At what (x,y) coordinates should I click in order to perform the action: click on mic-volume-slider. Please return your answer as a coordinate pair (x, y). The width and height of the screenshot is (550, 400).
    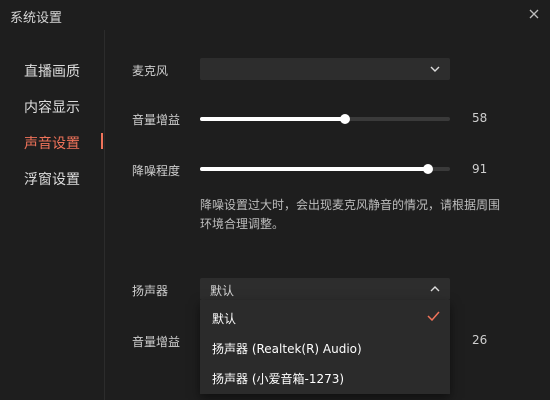
    Looking at the image, I should click on (325, 119).